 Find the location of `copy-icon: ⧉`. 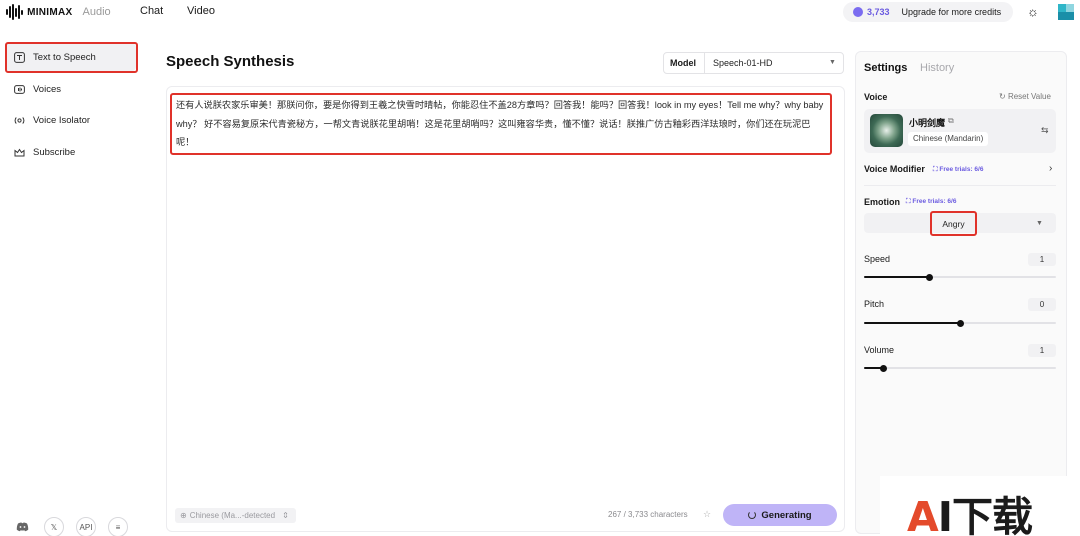

copy-icon: ⧉ is located at coordinates (951, 121).